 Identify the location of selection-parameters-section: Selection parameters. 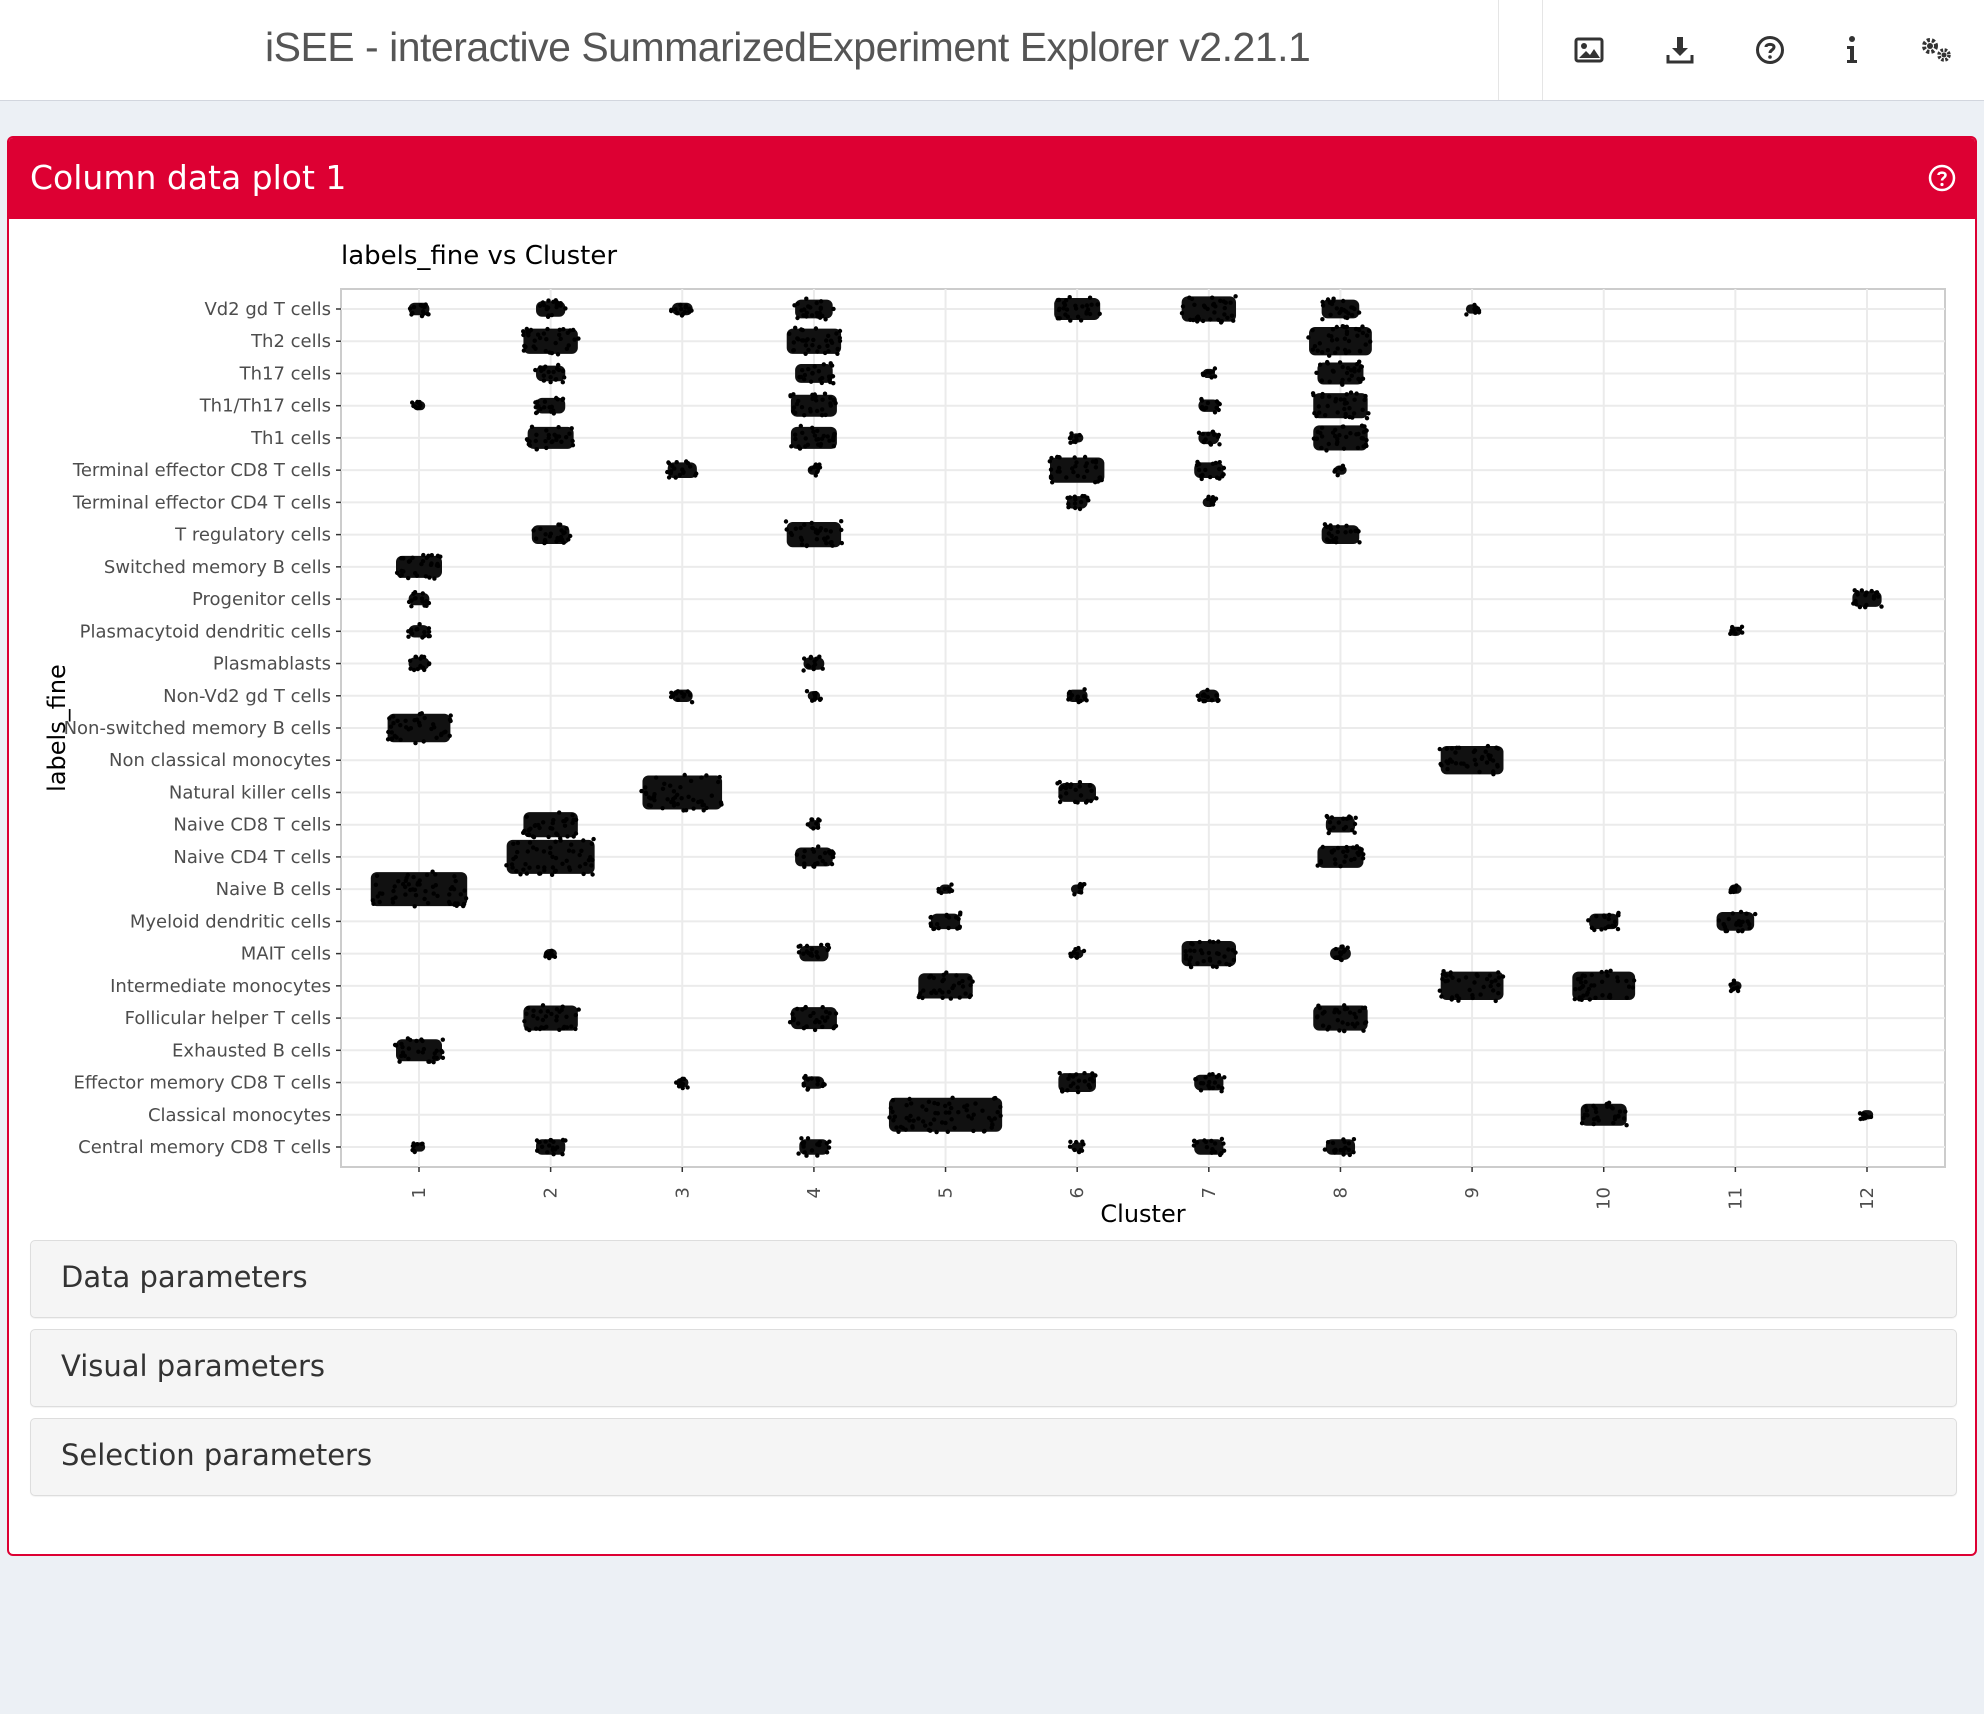
(993, 1457).